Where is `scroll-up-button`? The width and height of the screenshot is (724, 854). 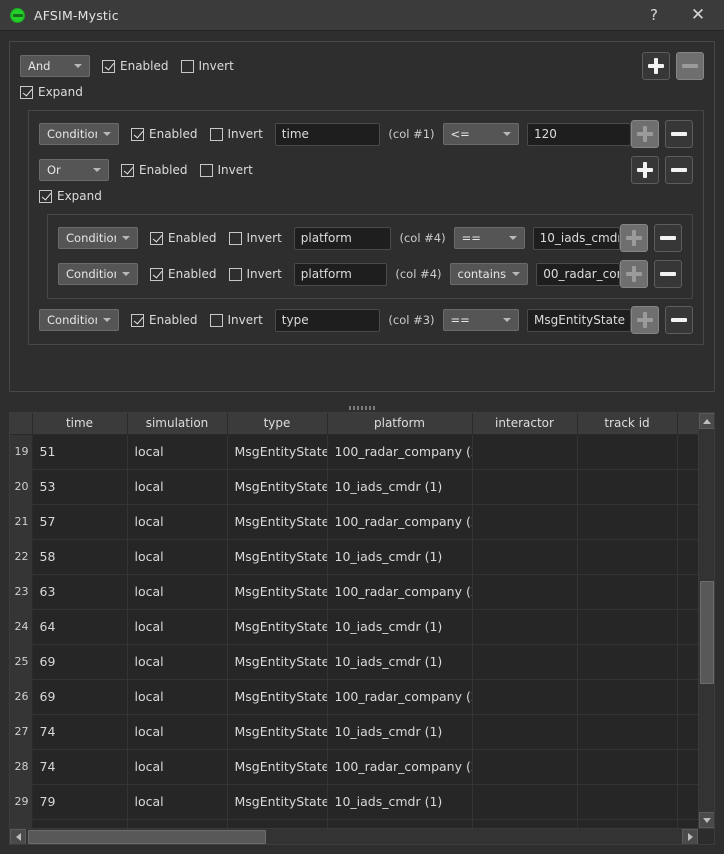 scroll-up-button is located at coordinates (706, 421).